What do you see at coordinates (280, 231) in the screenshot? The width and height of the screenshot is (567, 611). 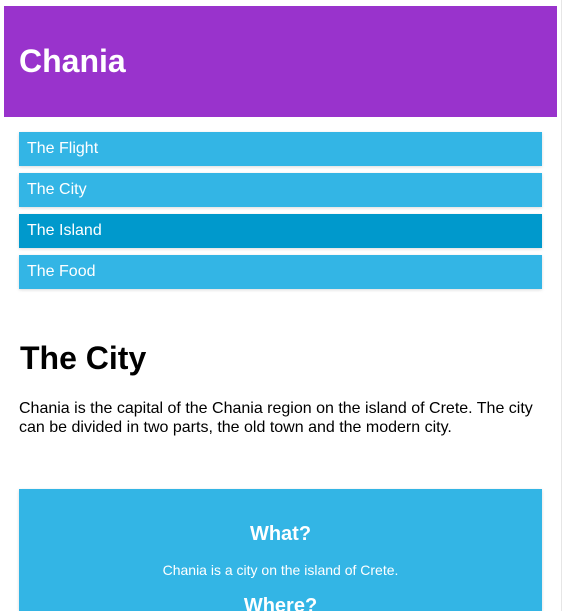 I see `menu-item-the-island: The Island` at bounding box center [280, 231].